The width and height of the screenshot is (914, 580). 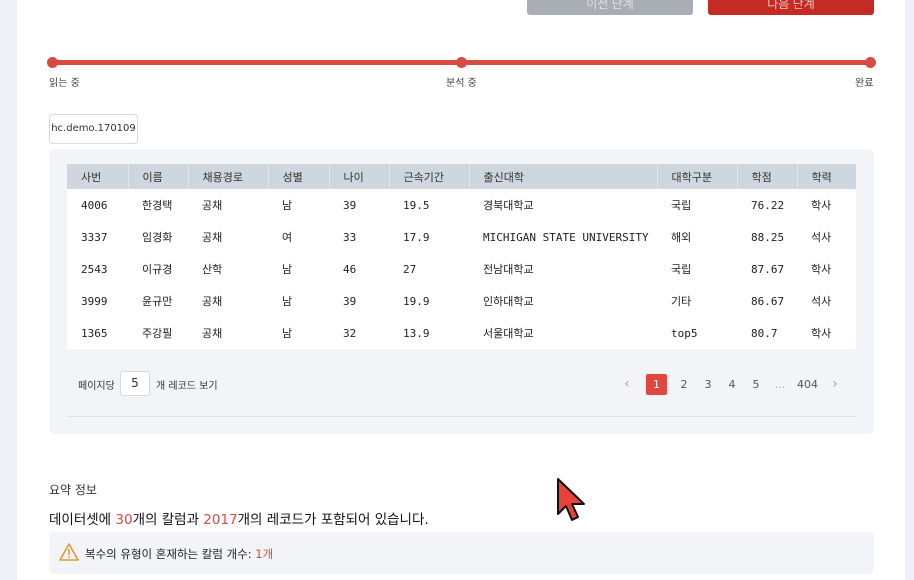 I want to click on per-page-input: 5, so click(x=135, y=383).